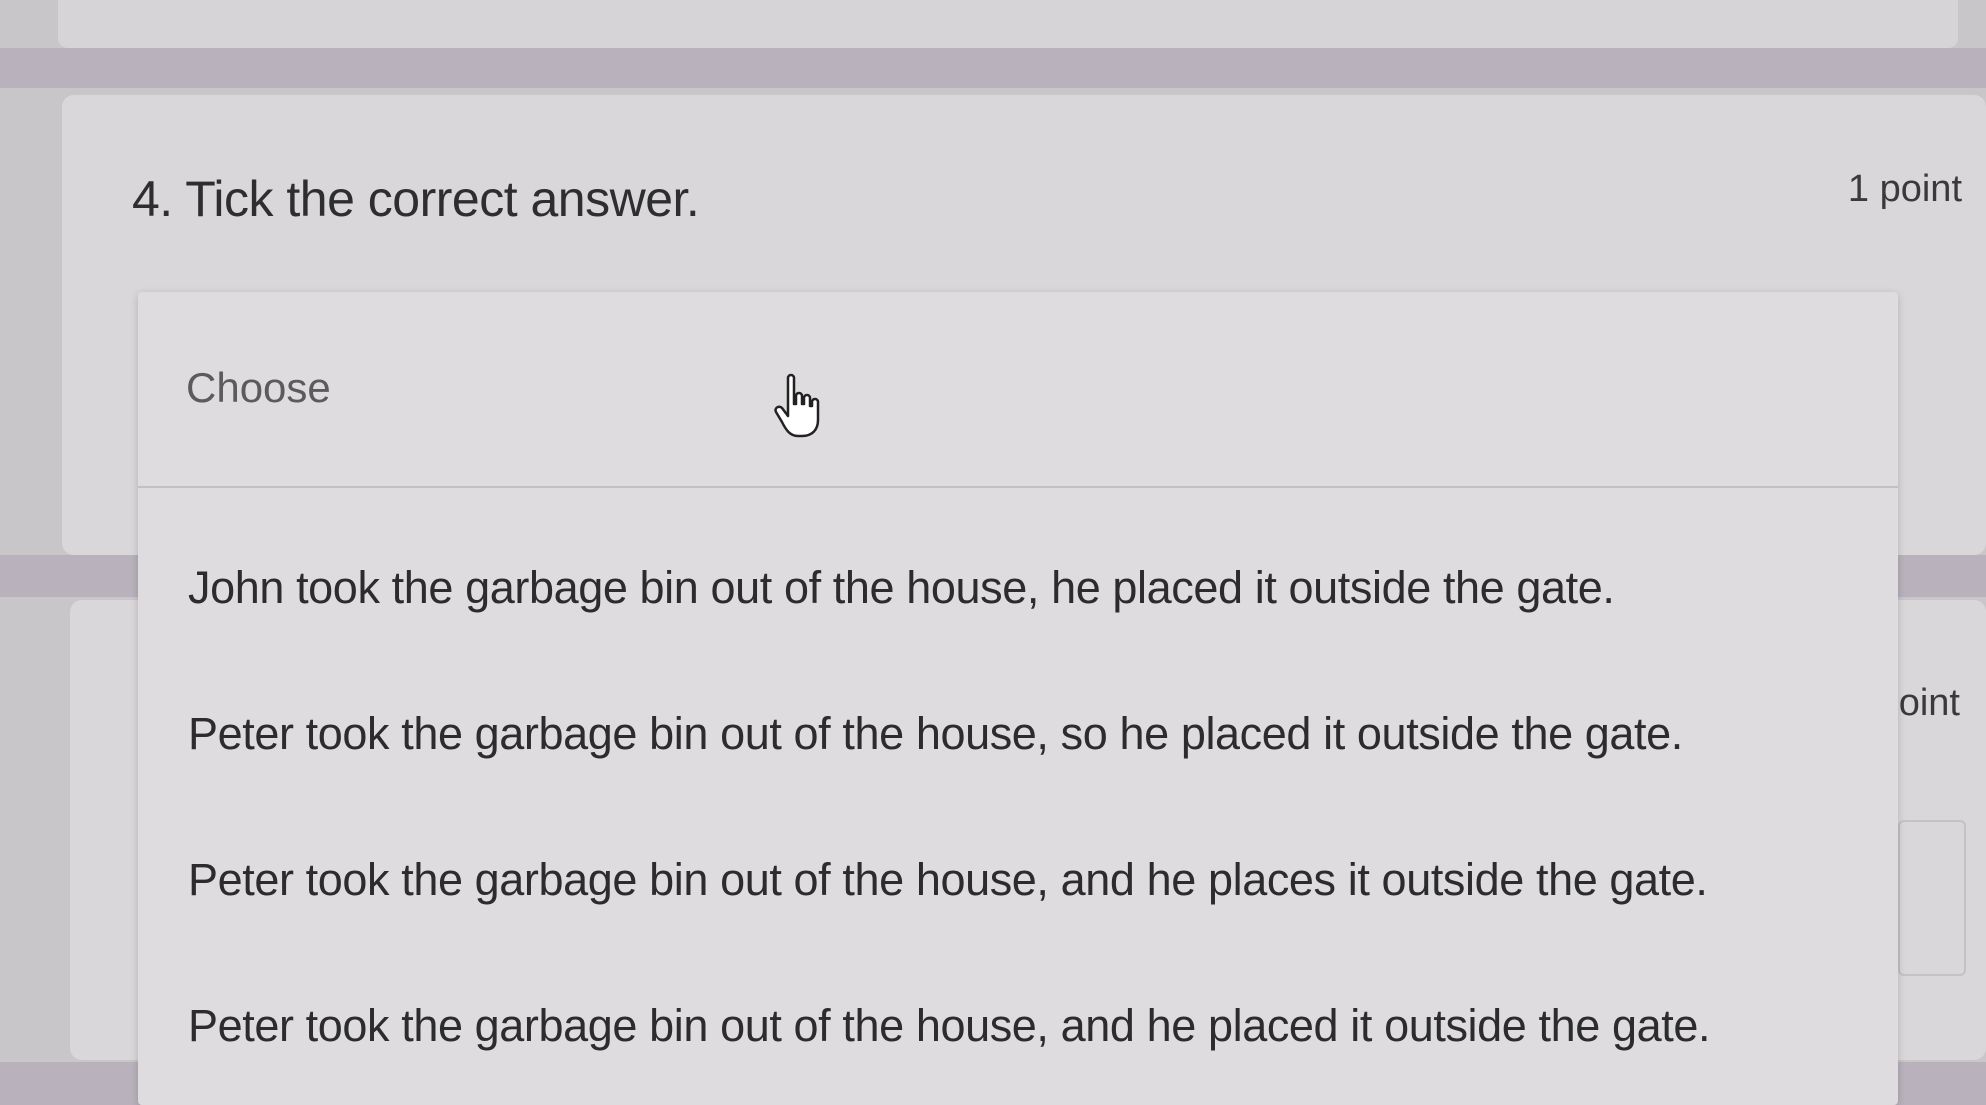 This screenshot has height=1105, width=1986. I want to click on hand-pointer-icon, so click(797, 405).